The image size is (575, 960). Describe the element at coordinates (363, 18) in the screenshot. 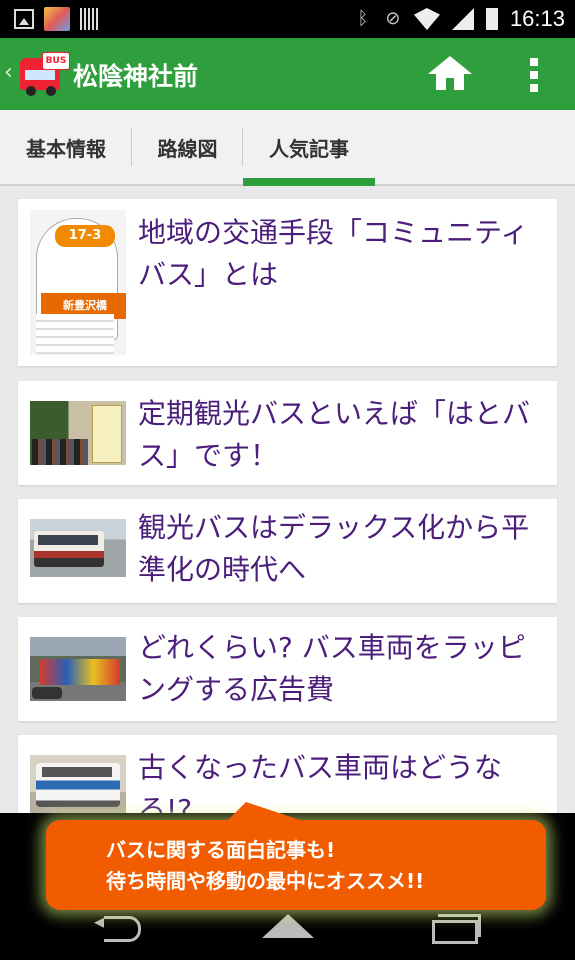

I see `bluetooth-icon: ᛒ` at that location.